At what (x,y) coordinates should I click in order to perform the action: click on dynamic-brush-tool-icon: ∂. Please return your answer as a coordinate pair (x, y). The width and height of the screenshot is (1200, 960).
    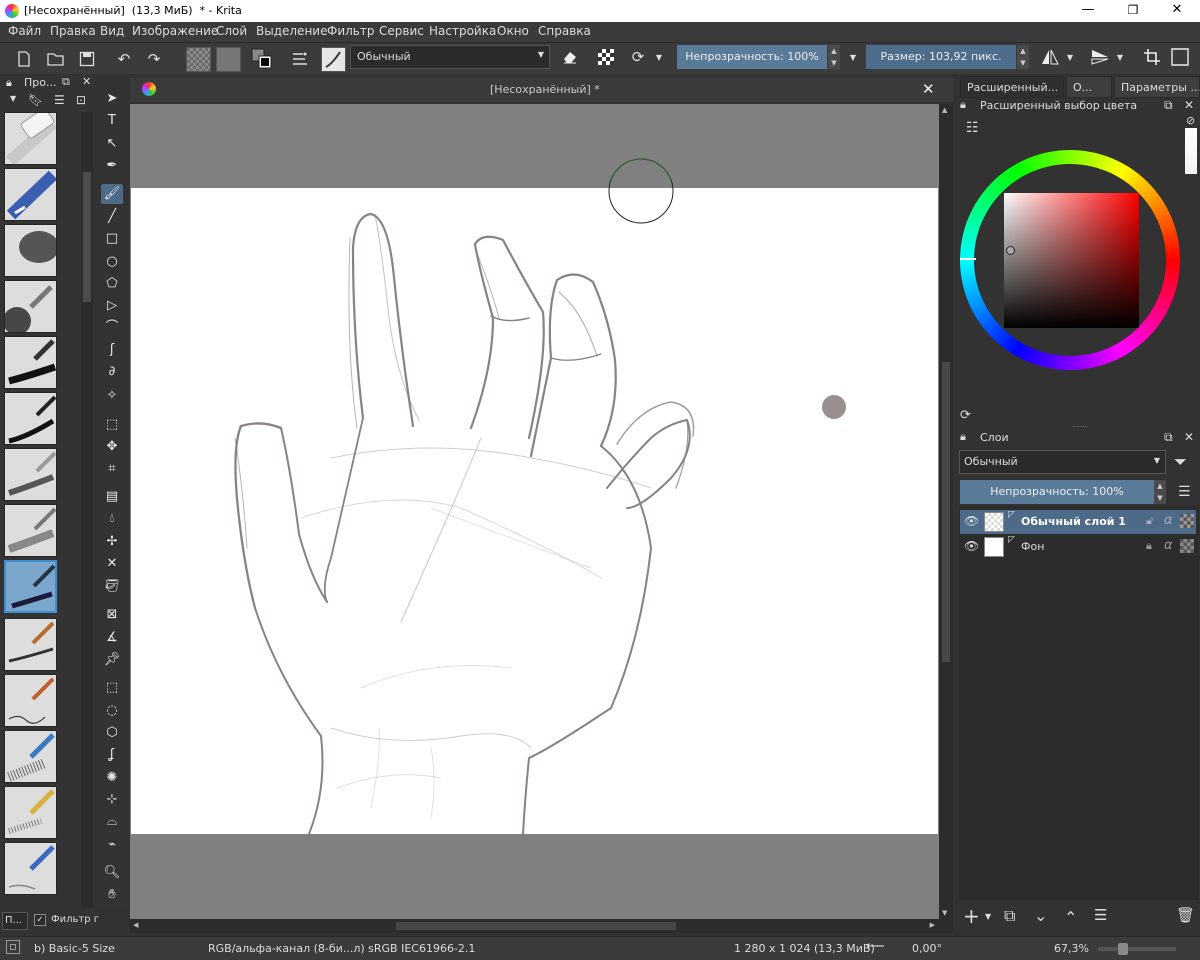
    Looking at the image, I should click on (112, 372).